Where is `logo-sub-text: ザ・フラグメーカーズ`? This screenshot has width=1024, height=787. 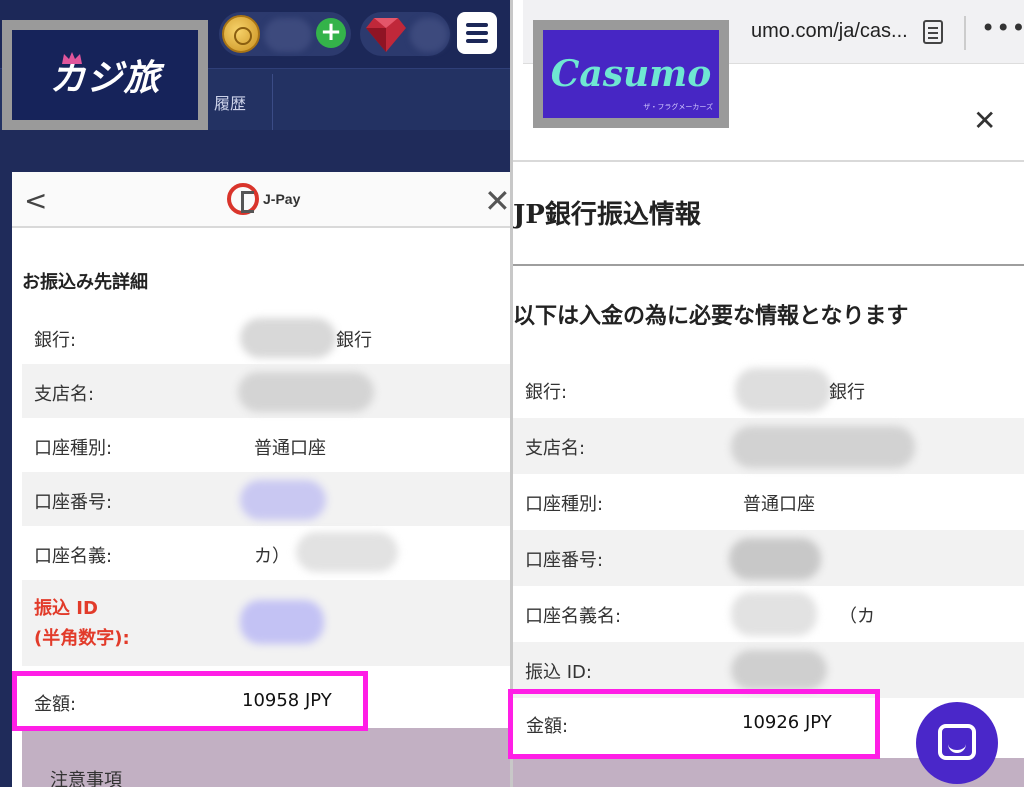 logo-sub-text: ザ・フラグメーカーズ is located at coordinates (678, 107).